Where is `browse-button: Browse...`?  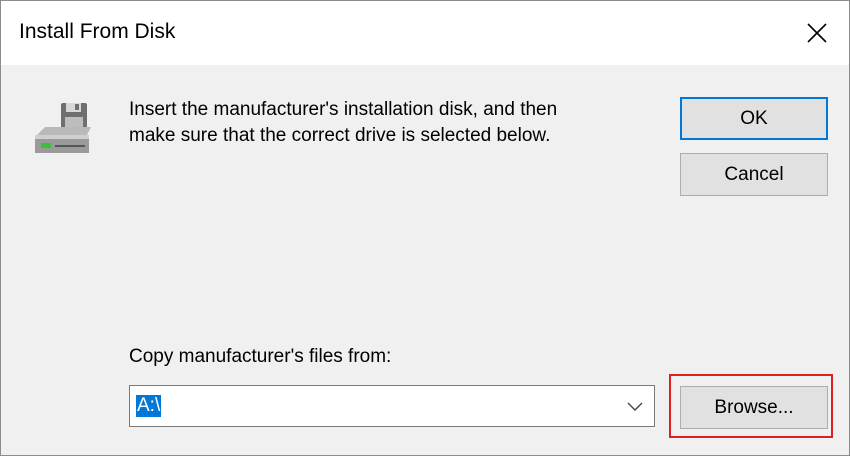
browse-button: Browse... is located at coordinates (754, 407).